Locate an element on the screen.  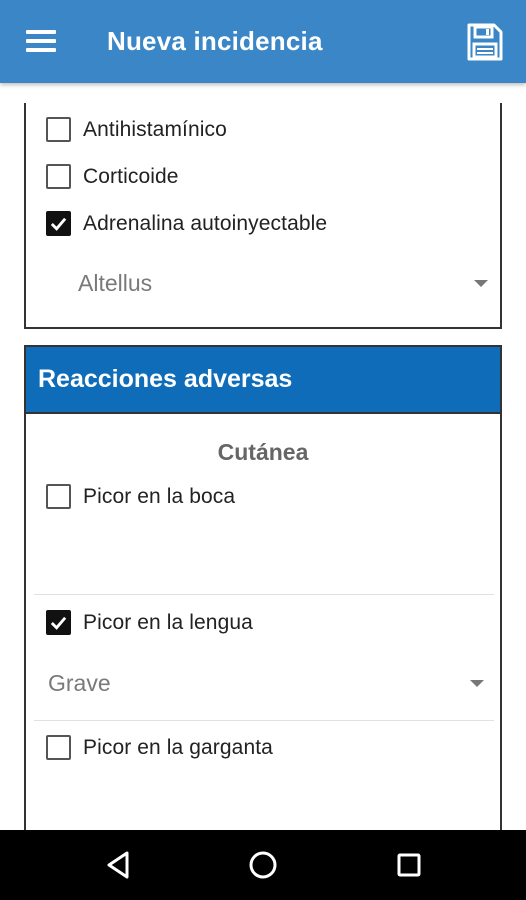
checkbox-row-adrenalina: Adrenalina autoinyectable is located at coordinates (186, 223).